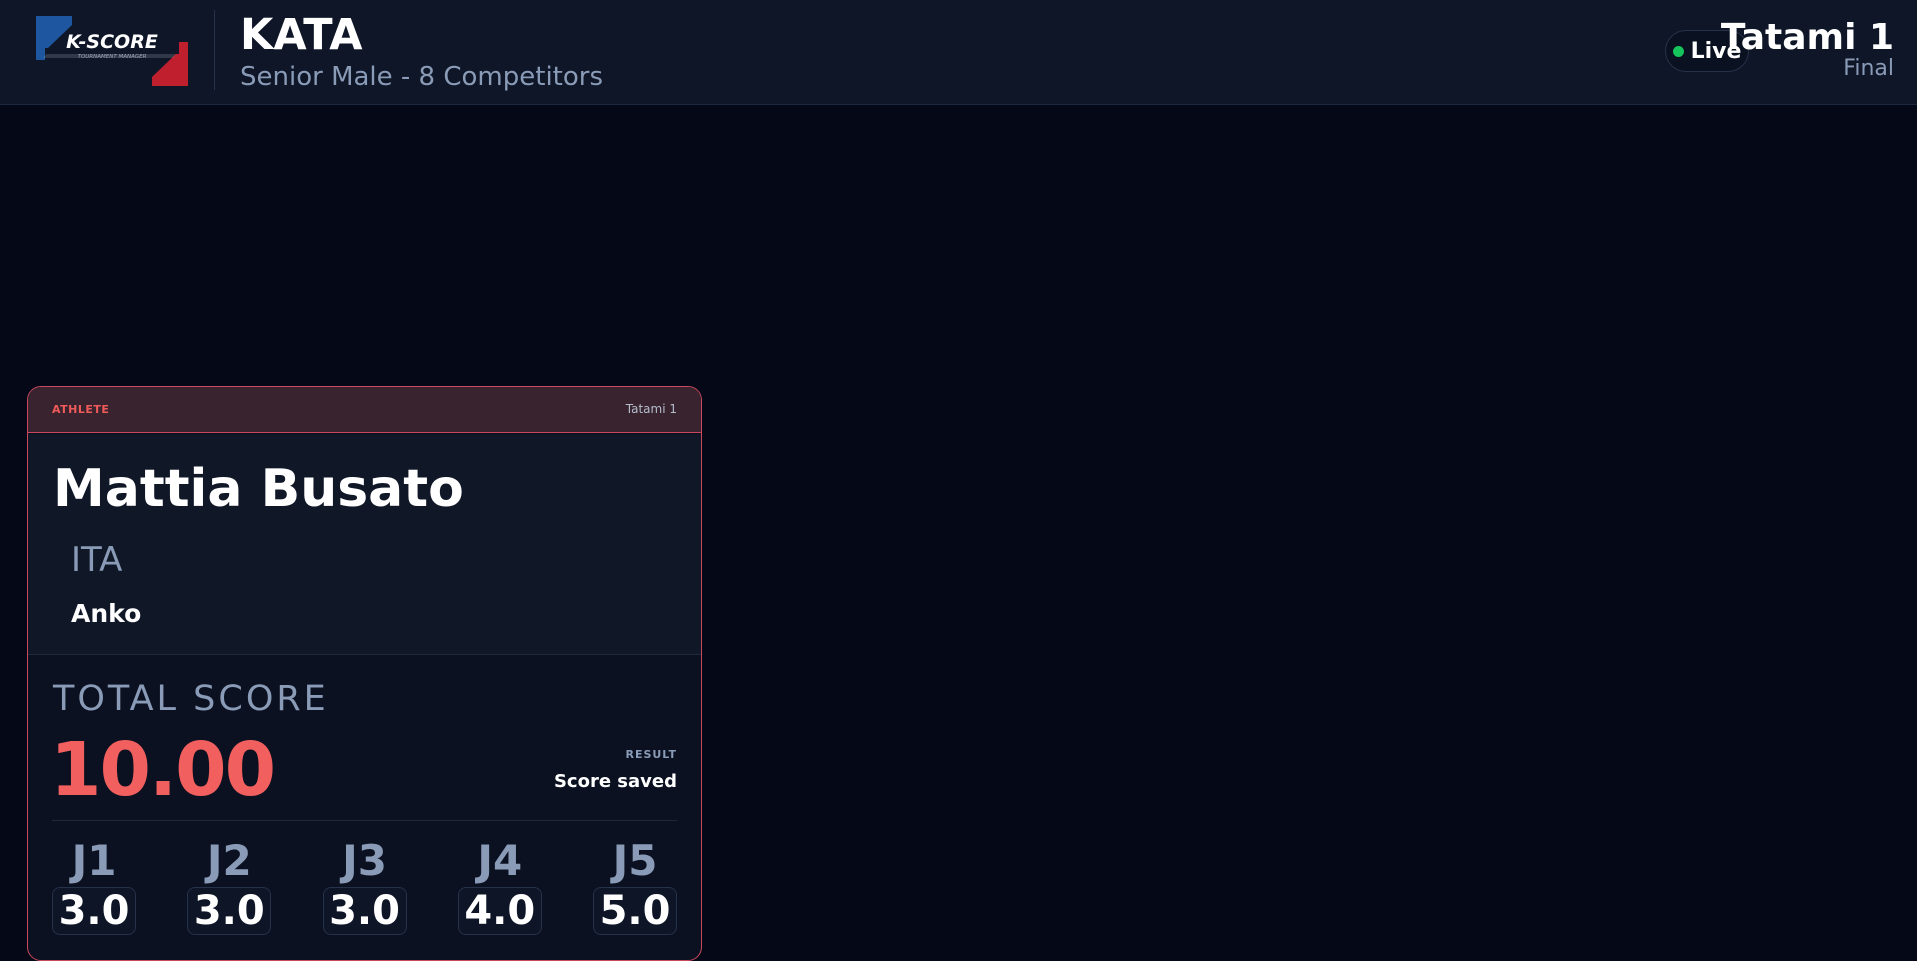  I want to click on live-indicator-icon, so click(1678, 51).